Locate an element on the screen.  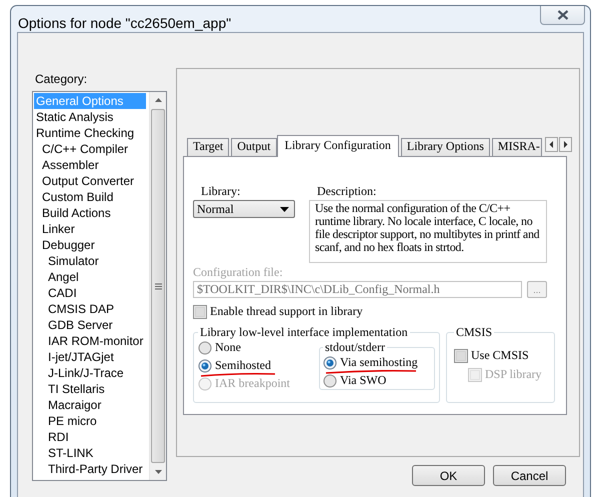
category-item: Macraigor is located at coordinates (91, 405).